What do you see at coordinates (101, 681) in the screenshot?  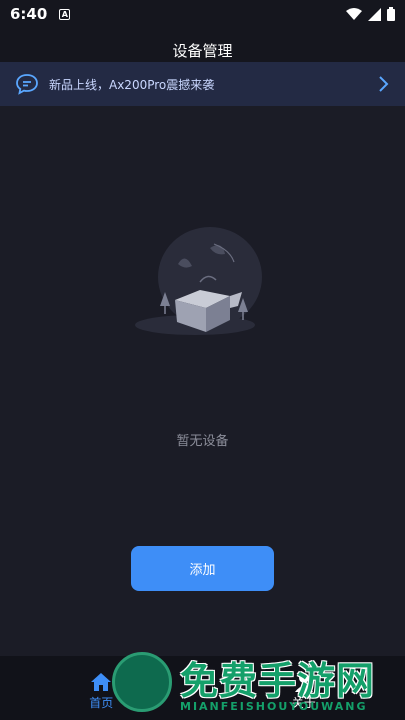 I see `home-icon` at bounding box center [101, 681].